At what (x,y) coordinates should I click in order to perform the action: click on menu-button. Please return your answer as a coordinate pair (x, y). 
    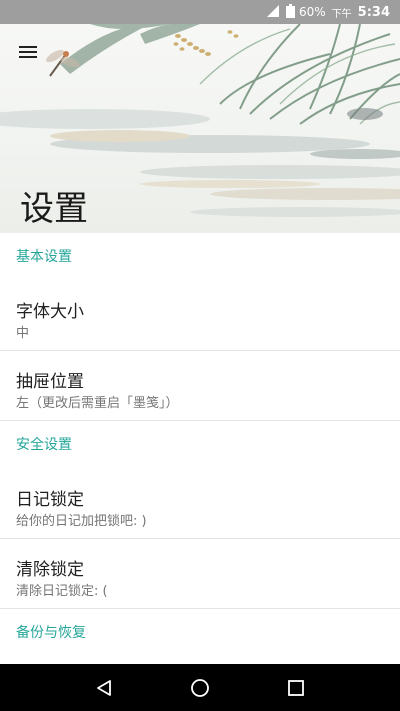
    Looking at the image, I should click on (28, 52).